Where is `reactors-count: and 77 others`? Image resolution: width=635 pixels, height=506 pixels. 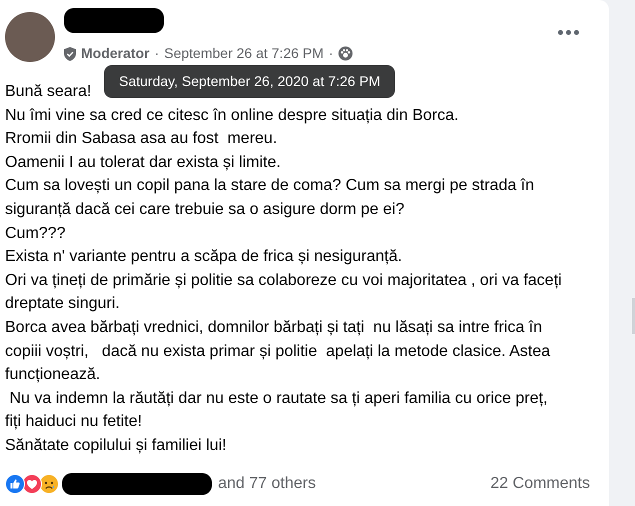
reactors-count: and 77 others is located at coordinates (267, 484).